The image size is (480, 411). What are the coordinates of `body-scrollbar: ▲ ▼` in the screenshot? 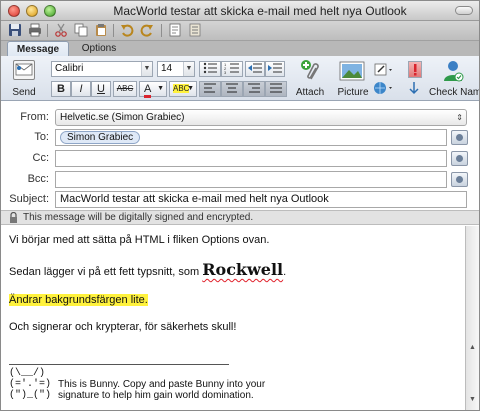 It's located at (472, 318).